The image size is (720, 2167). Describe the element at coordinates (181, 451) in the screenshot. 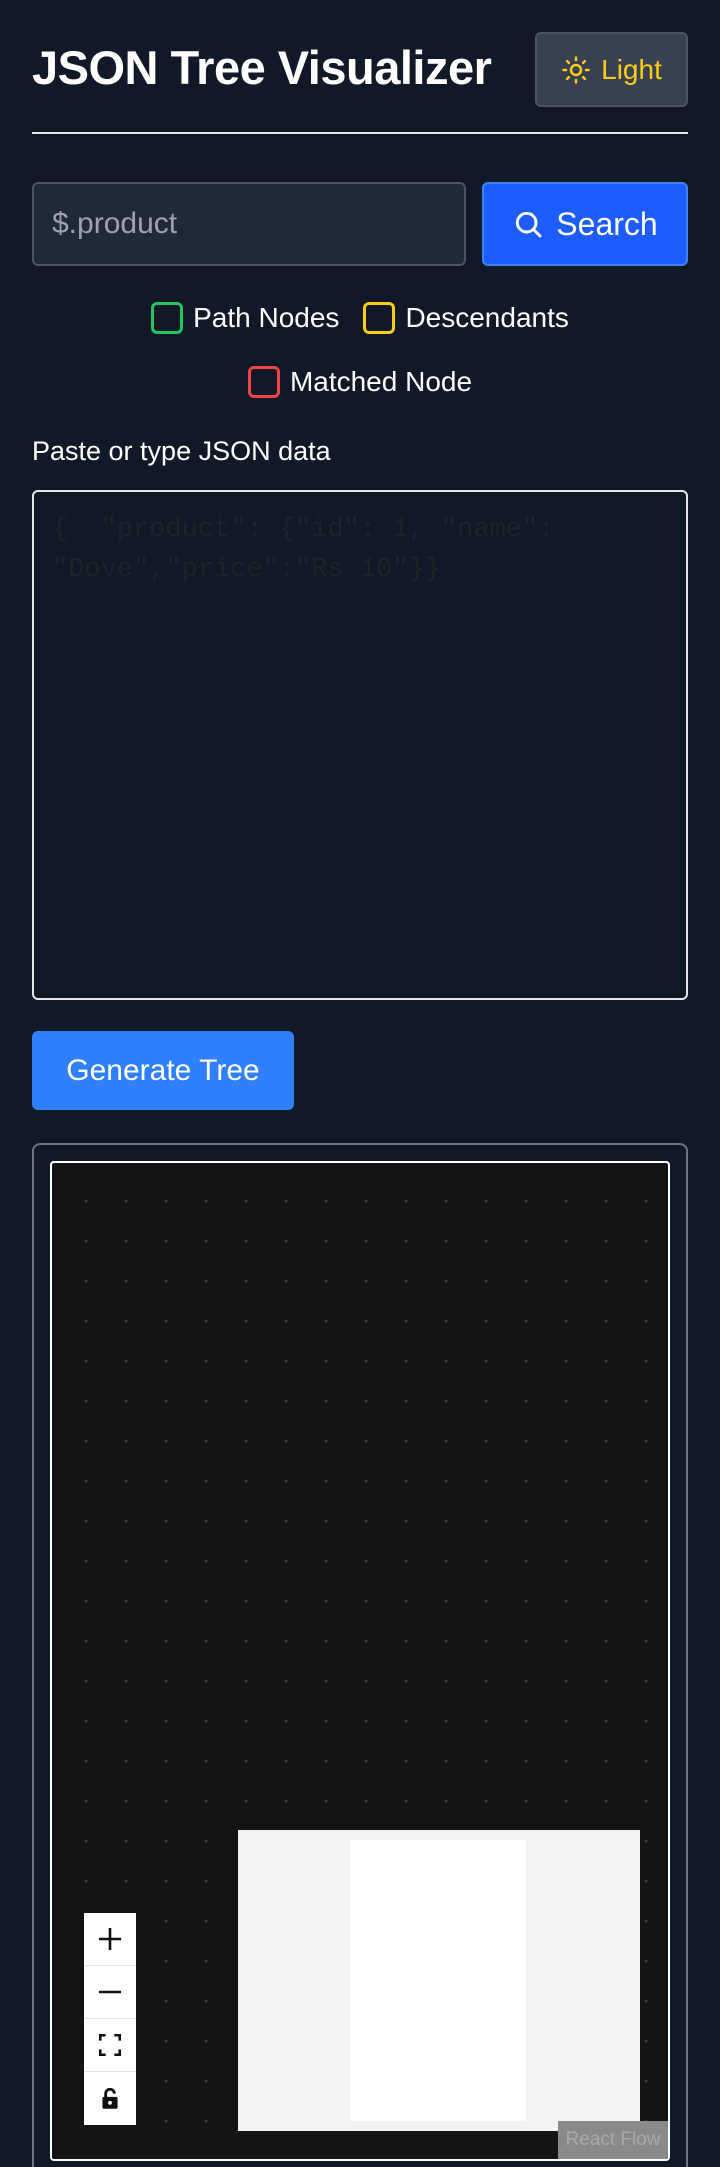

I see `json-input-label: Paste or type JSON data` at that location.